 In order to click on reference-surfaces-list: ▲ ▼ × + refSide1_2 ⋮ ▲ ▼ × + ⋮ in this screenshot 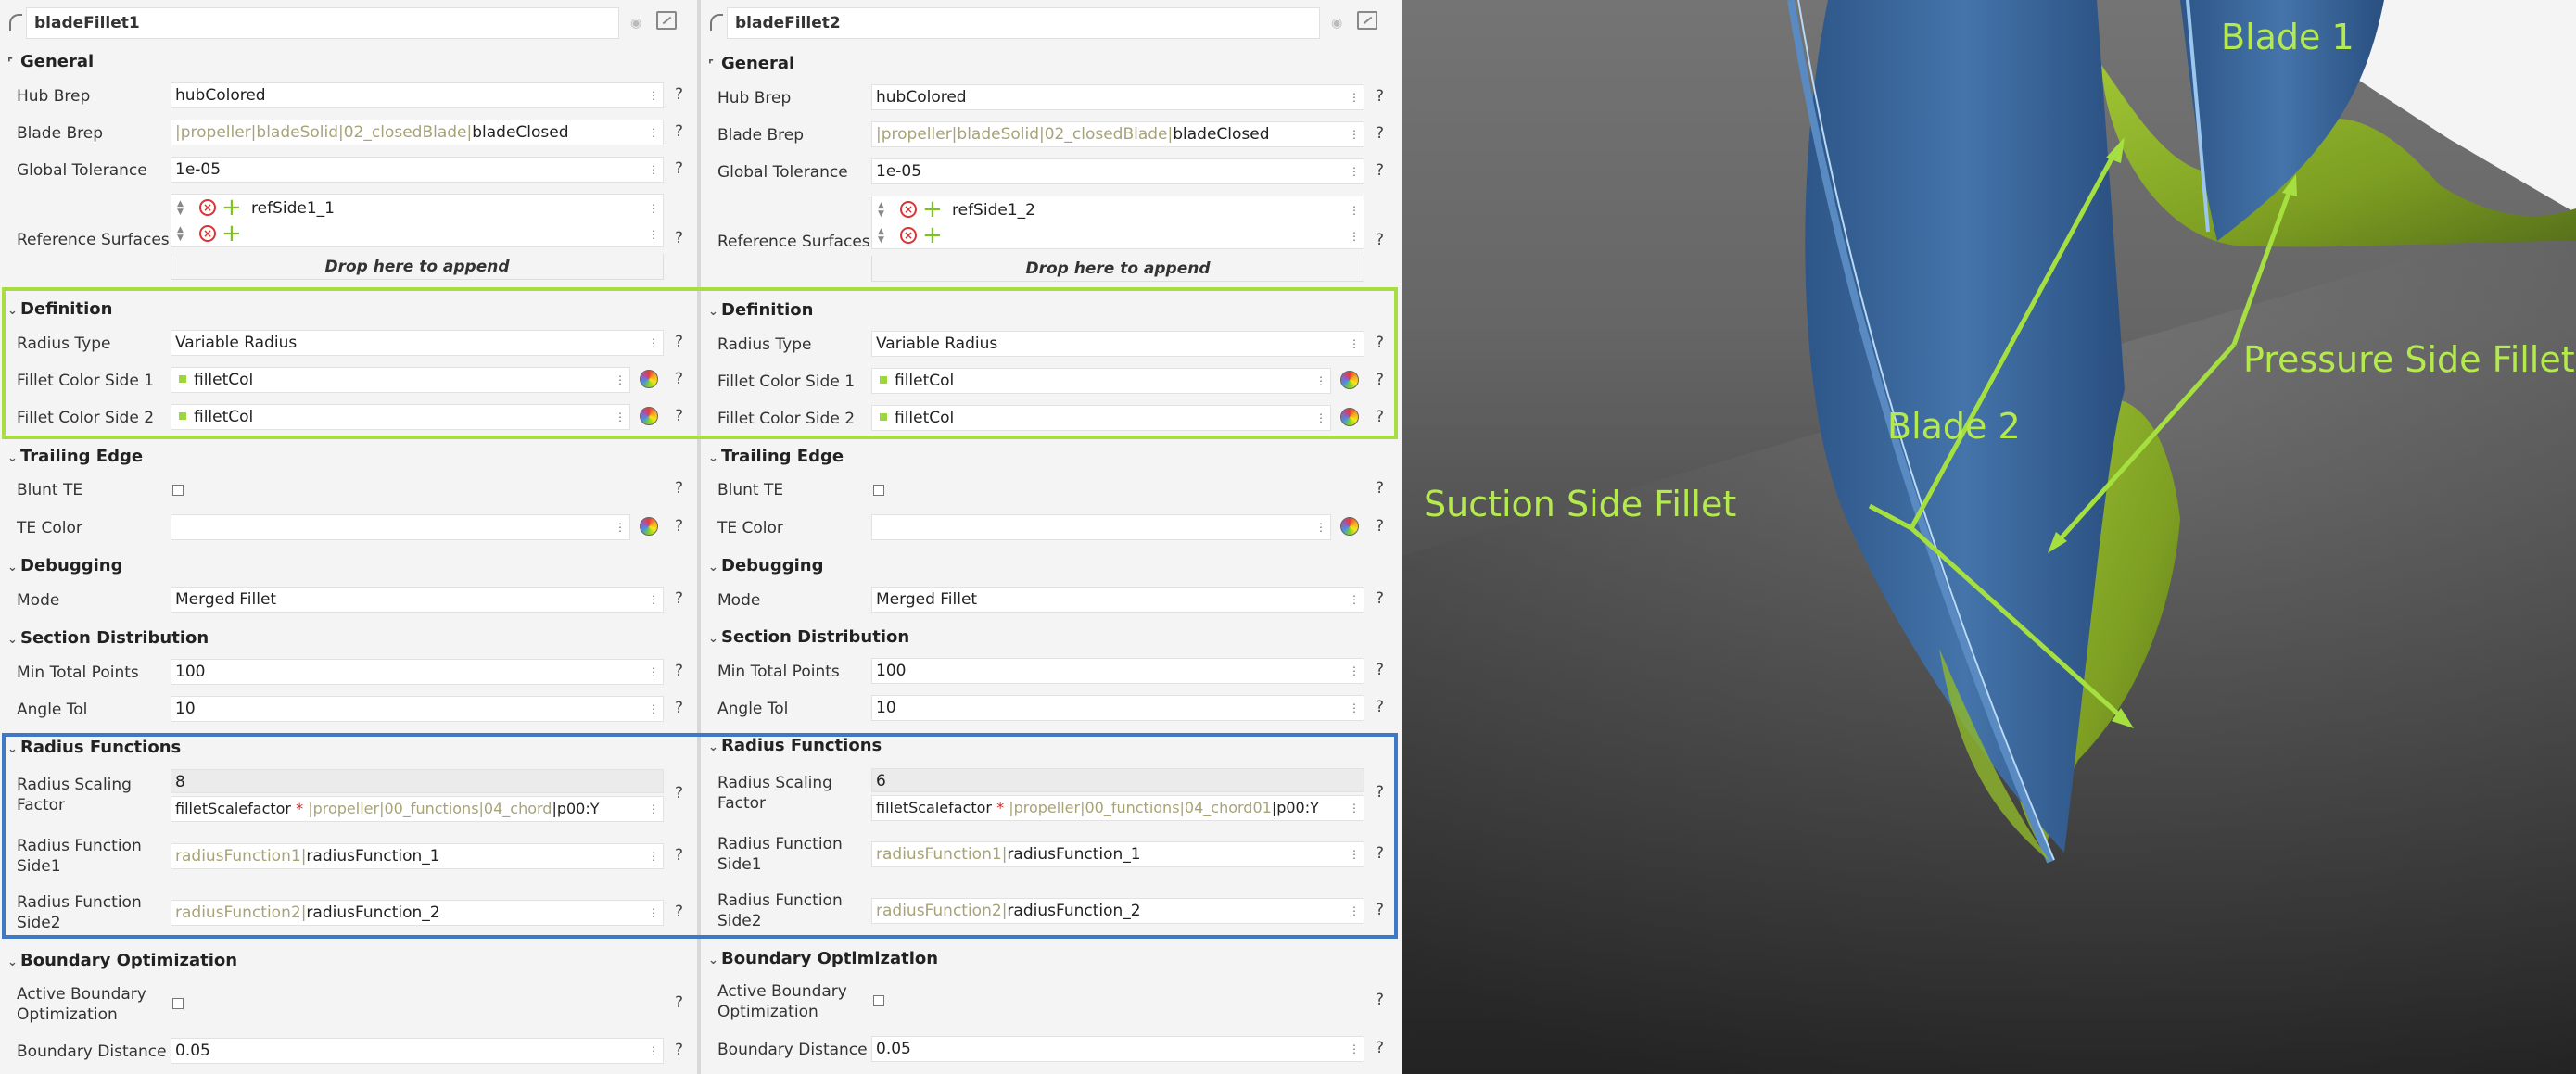, I will do `click(1118, 222)`.